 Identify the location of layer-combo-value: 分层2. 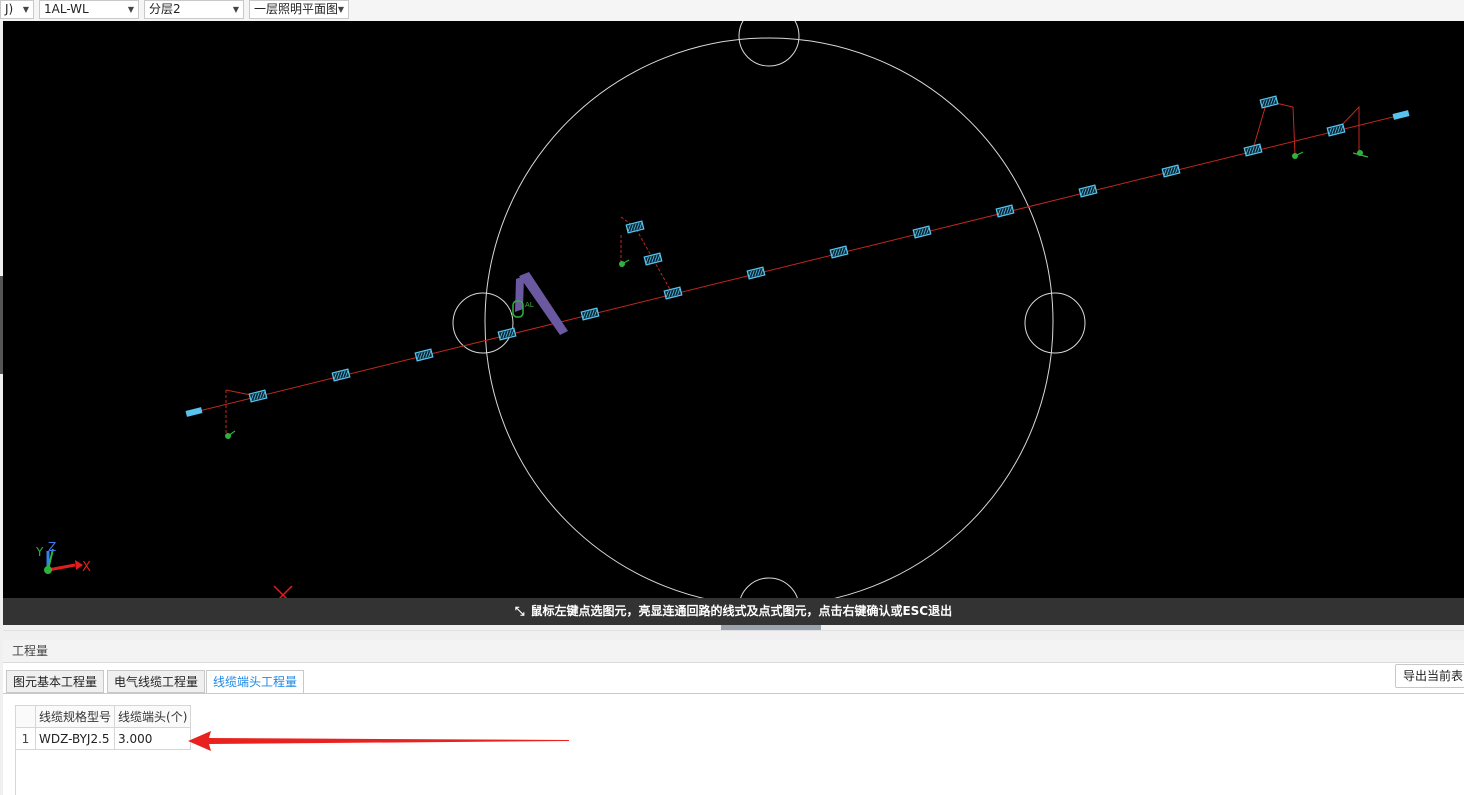
(165, 9).